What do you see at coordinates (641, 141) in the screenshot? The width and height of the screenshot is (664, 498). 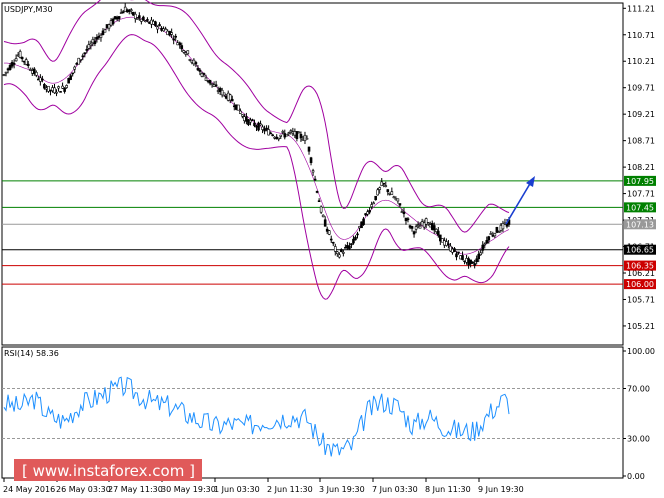 I see `price-tick-label: 108.71` at bounding box center [641, 141].